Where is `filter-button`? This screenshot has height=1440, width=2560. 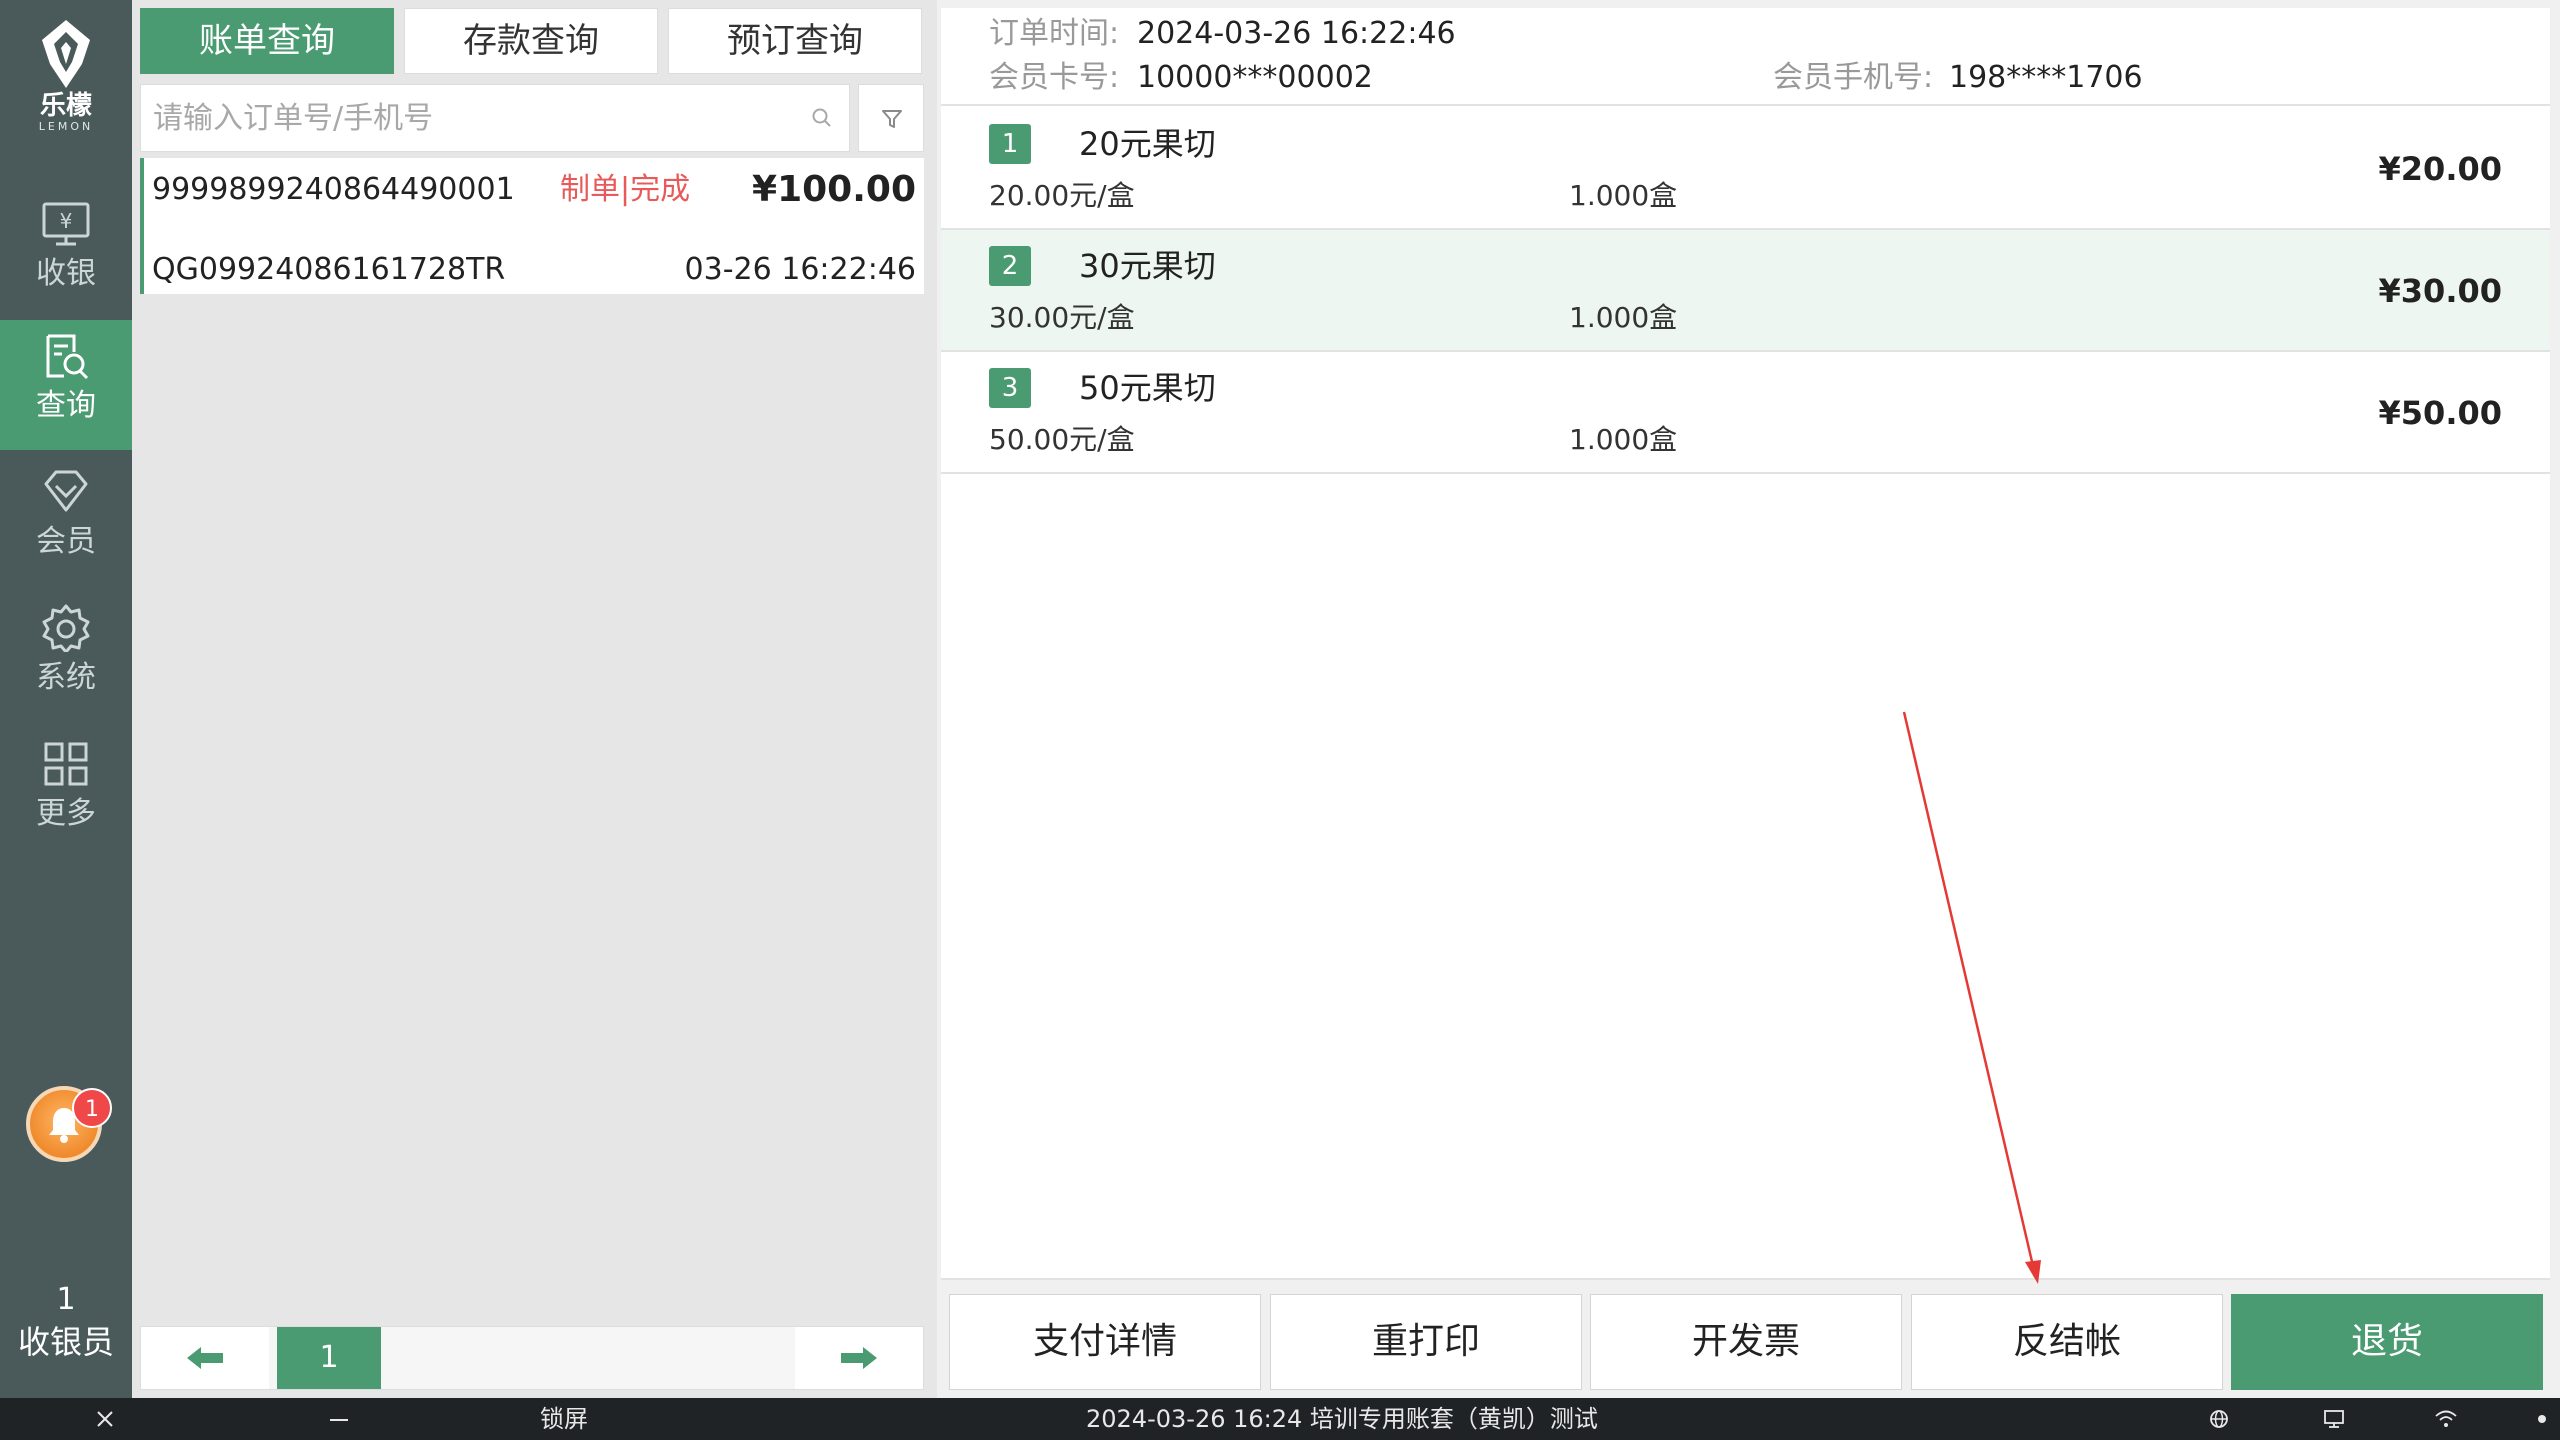
filter-button is located at coordinates (891, 118).